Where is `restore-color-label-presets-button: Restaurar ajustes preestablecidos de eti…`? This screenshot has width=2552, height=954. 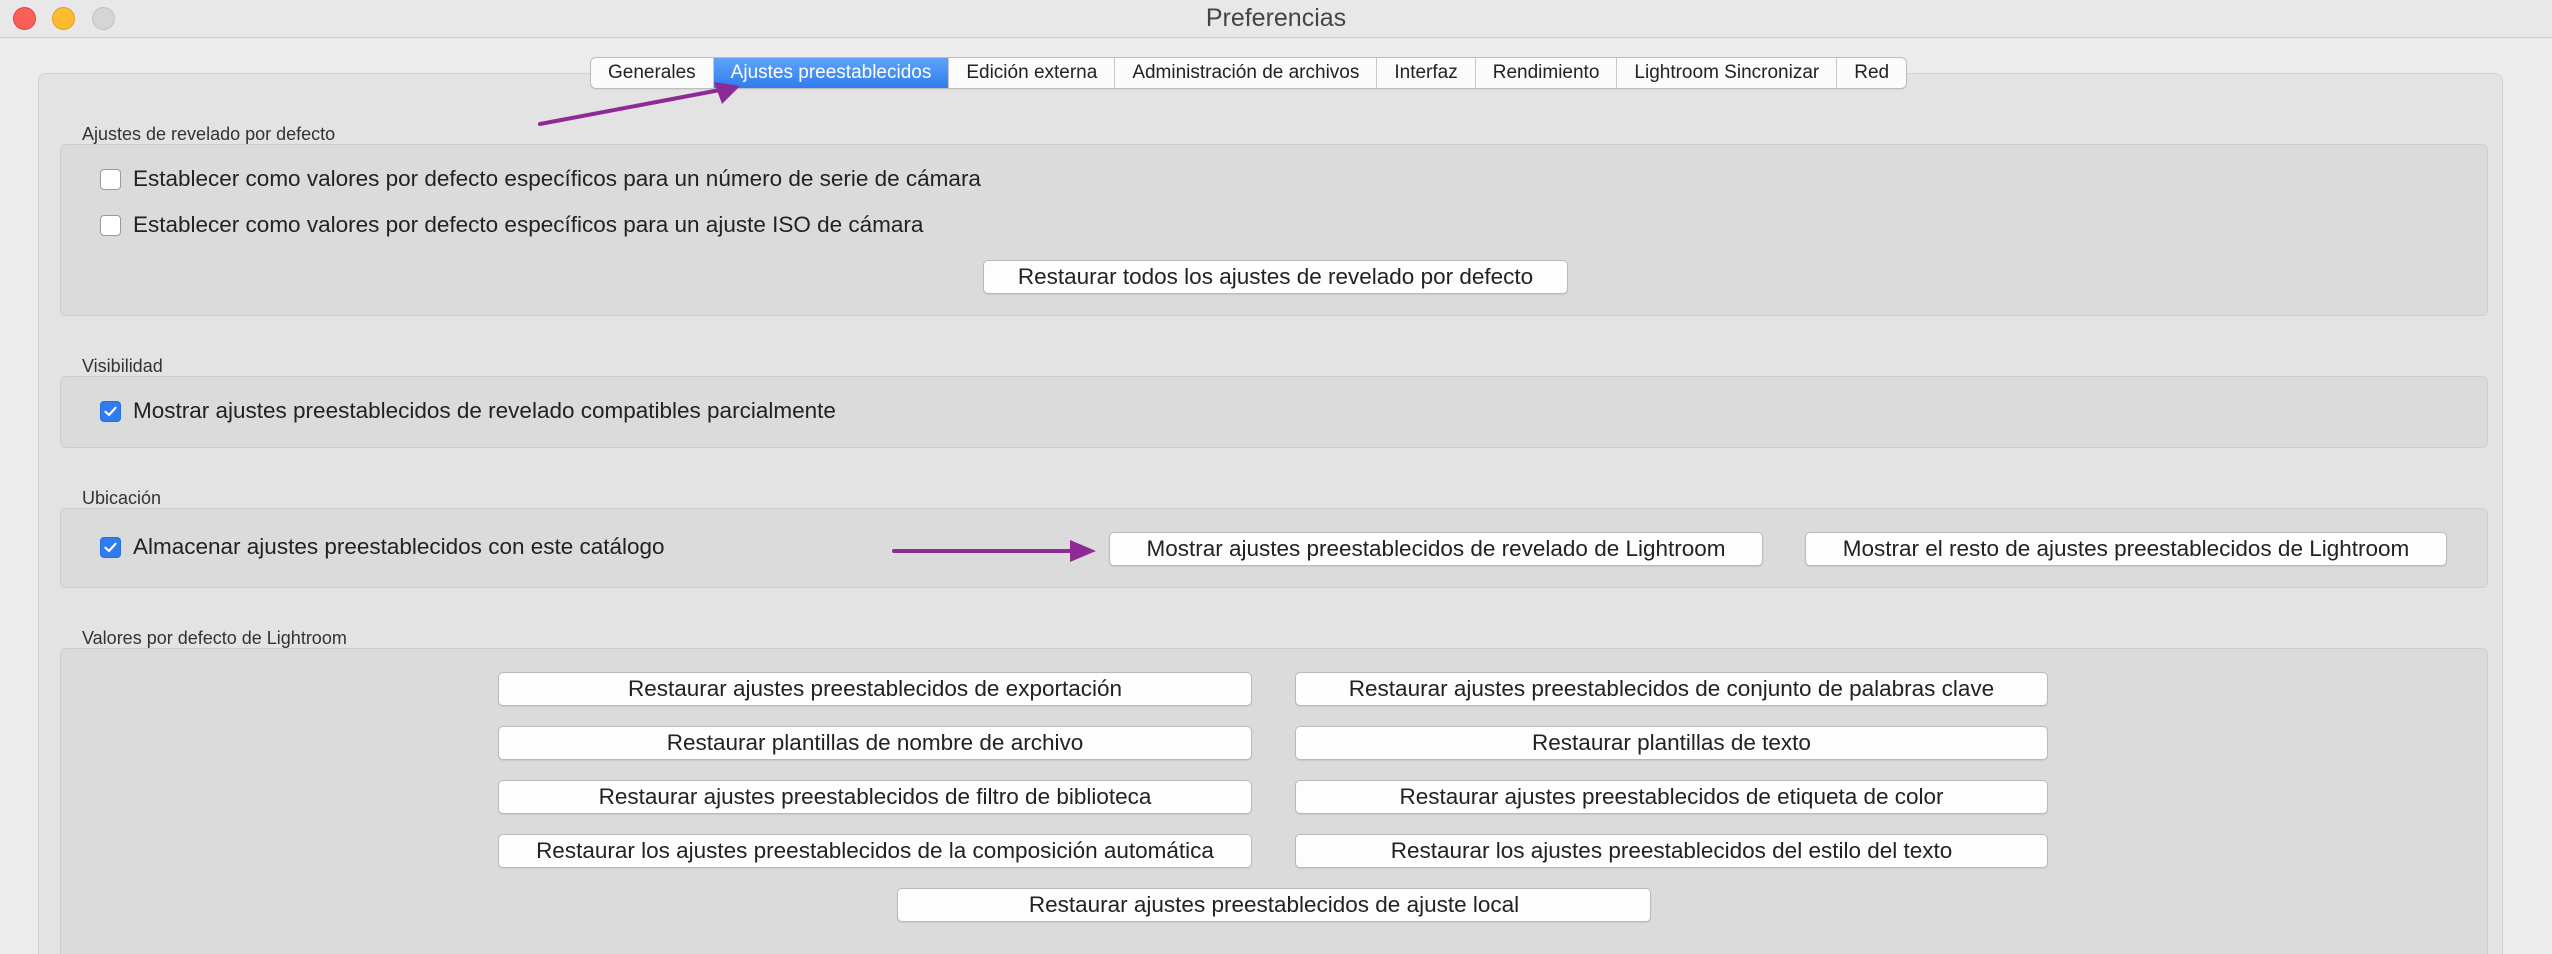
restore-color-label-presets-button: Restaurar ajustes preestablecidos de eti… is located at coordinates (1671, 797).